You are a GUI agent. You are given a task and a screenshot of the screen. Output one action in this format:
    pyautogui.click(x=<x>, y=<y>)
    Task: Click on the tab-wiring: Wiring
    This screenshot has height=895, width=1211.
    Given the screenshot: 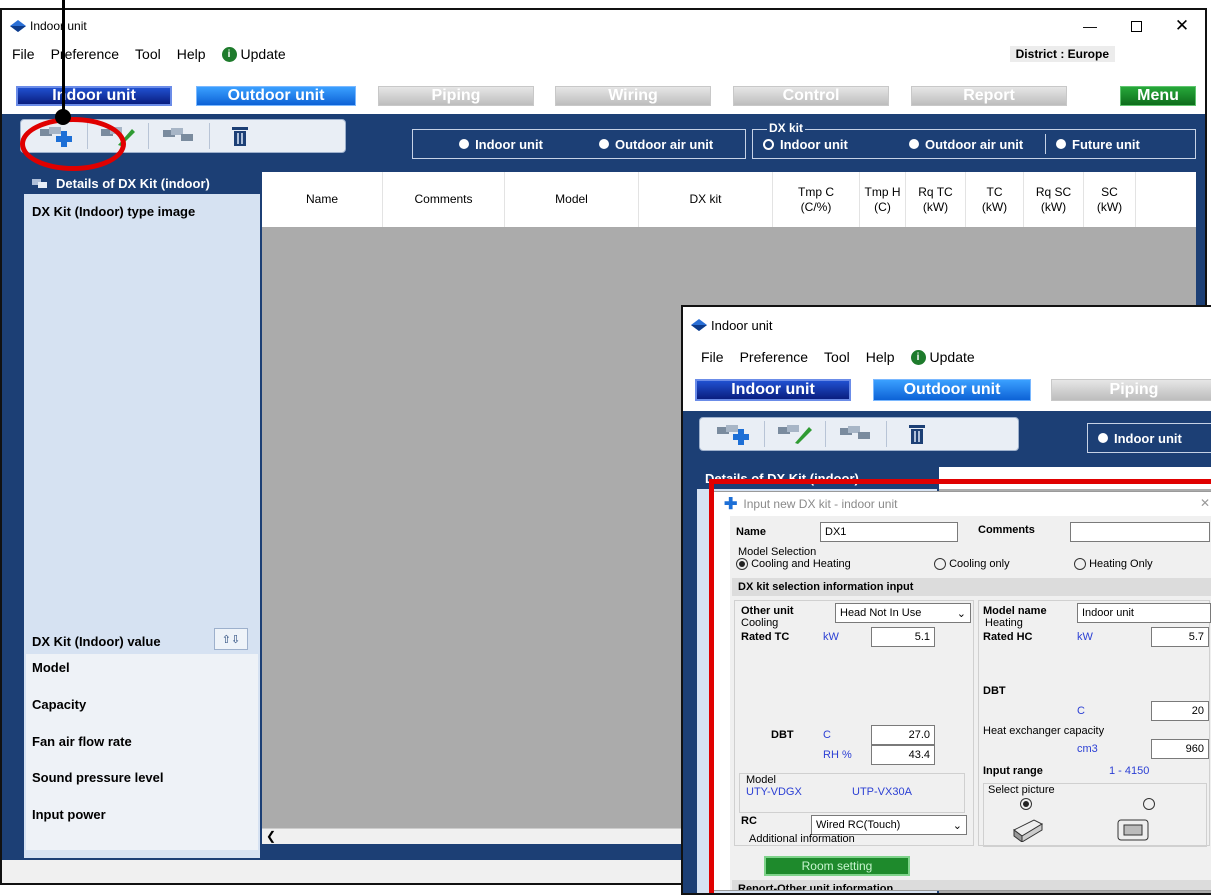 What is the action you would take?
    pyautogui.click(x=633, y=96)
    